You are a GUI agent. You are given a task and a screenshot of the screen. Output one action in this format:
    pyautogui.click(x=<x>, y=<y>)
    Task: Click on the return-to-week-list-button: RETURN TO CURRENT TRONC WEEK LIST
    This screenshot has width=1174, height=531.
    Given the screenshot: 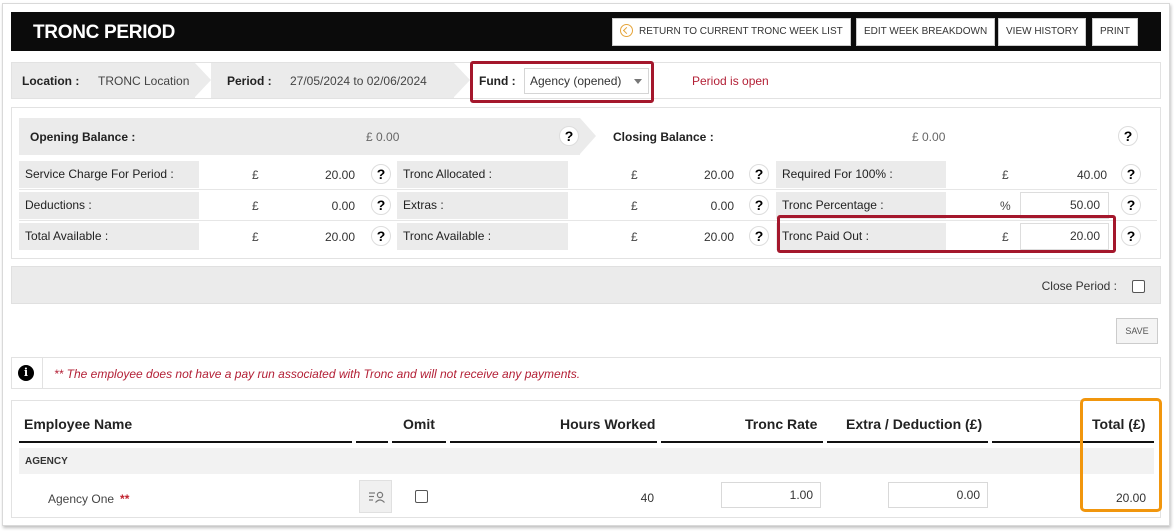 What is the action you would take?
    pyautogui.click(x=731, y=32)
    